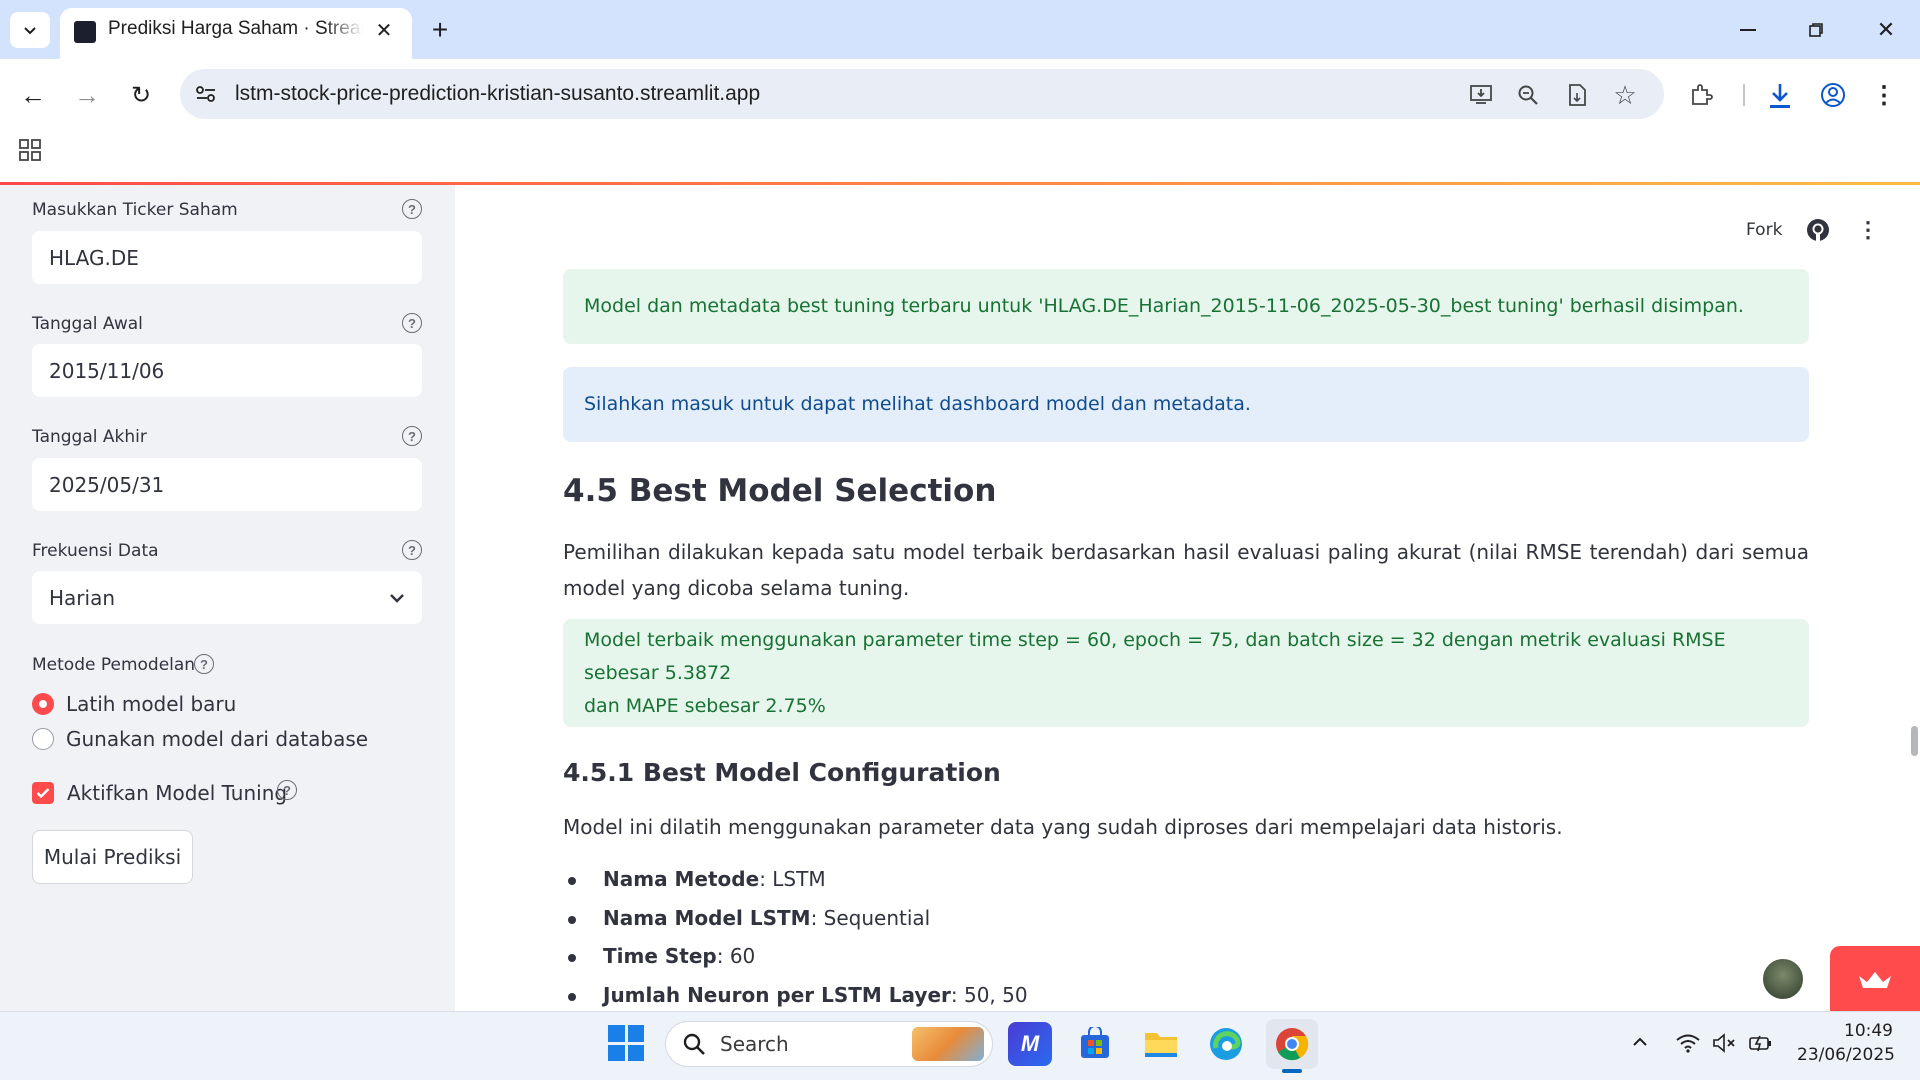 The image size is (1920, 1080). I want to click on fork-link: Fork, so click(1764, 230).